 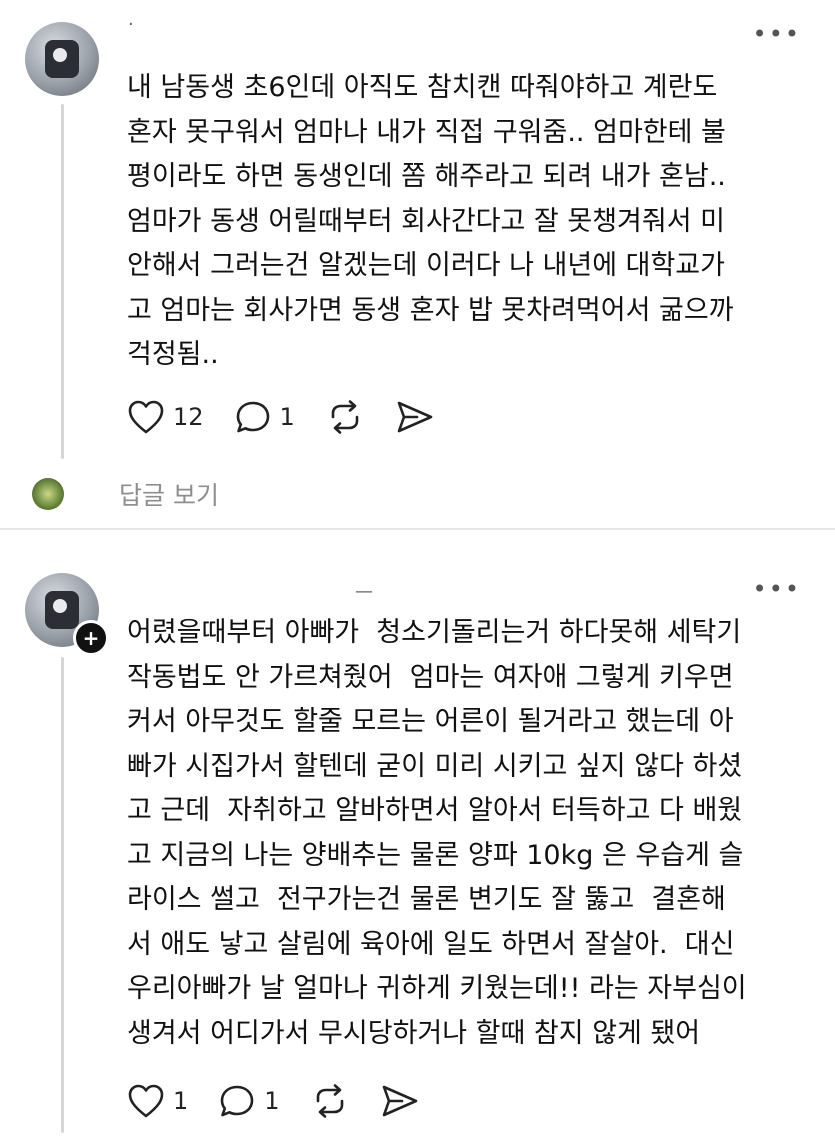 I want to click on like-button: 1, so click(x=157, y=1101).